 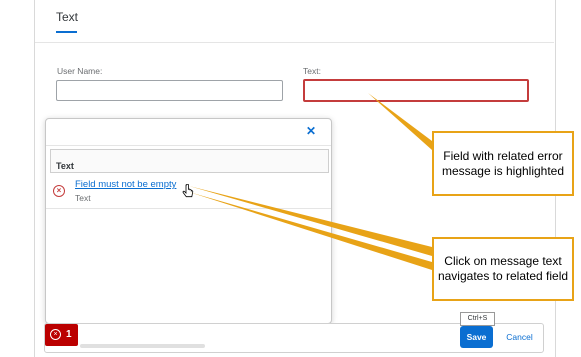 I want to click on callout-arrow-highlight, so click(x=400, y=121).